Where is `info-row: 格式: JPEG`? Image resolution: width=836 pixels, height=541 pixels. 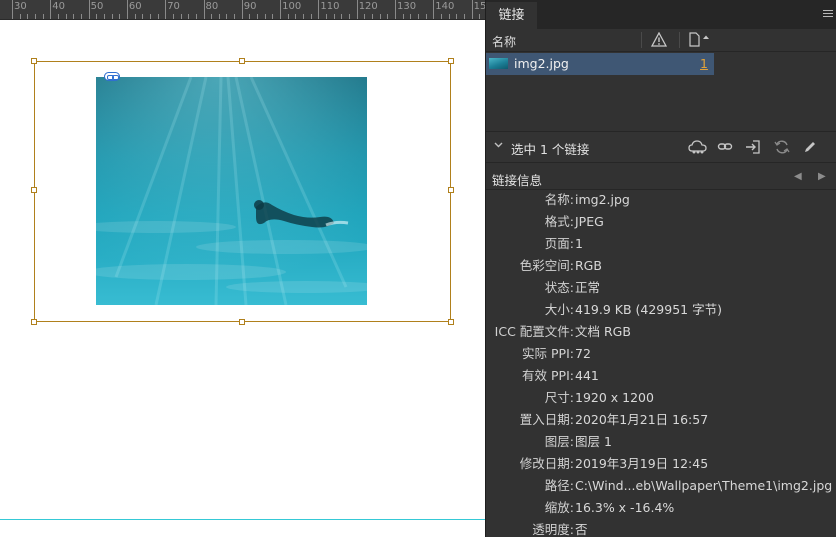
info-row: 格式: JPEG is located at coordinates (661, 222).